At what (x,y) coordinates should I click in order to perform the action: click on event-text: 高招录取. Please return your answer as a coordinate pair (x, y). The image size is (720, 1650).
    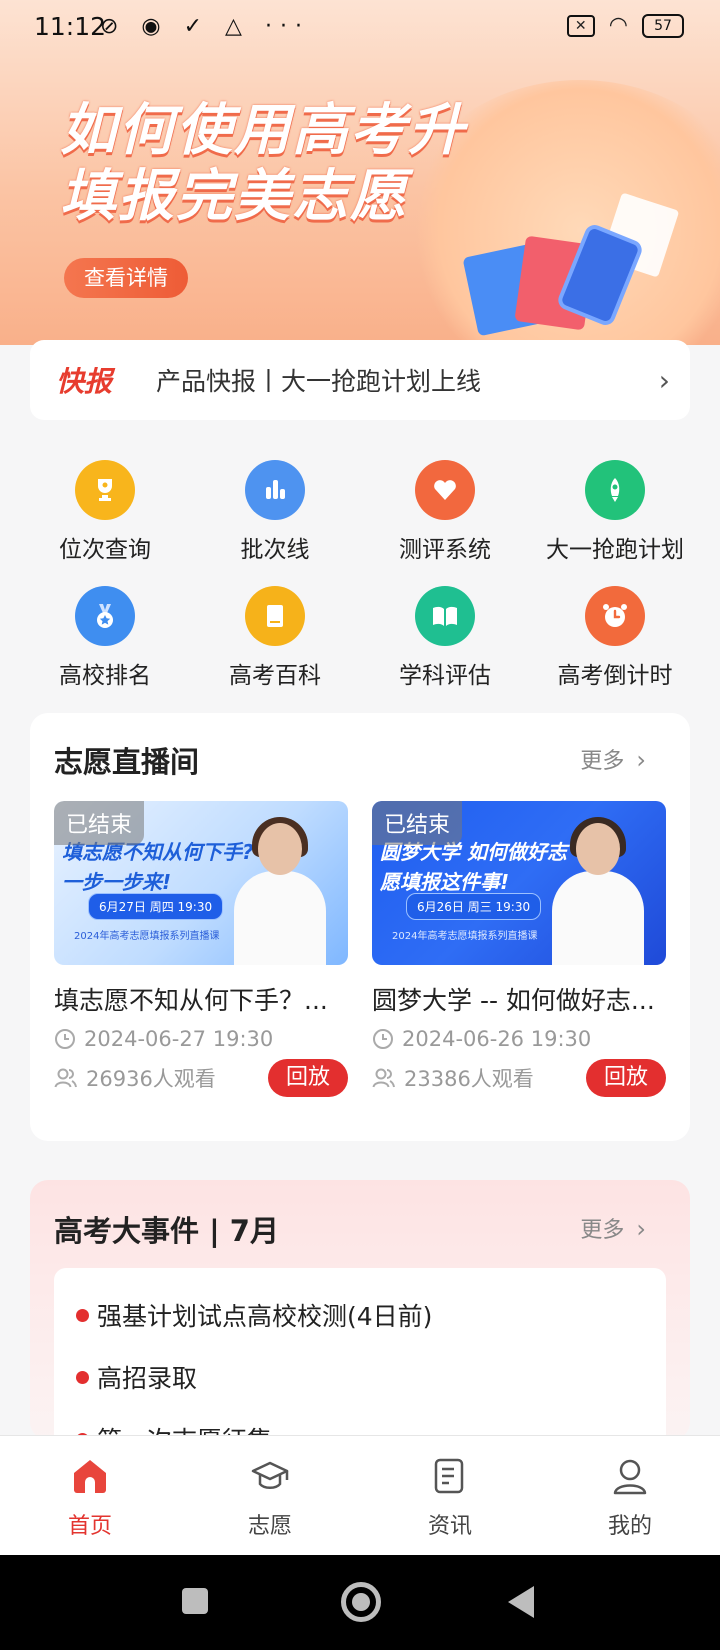
    Looking at the image, I should click on (147, 1378).